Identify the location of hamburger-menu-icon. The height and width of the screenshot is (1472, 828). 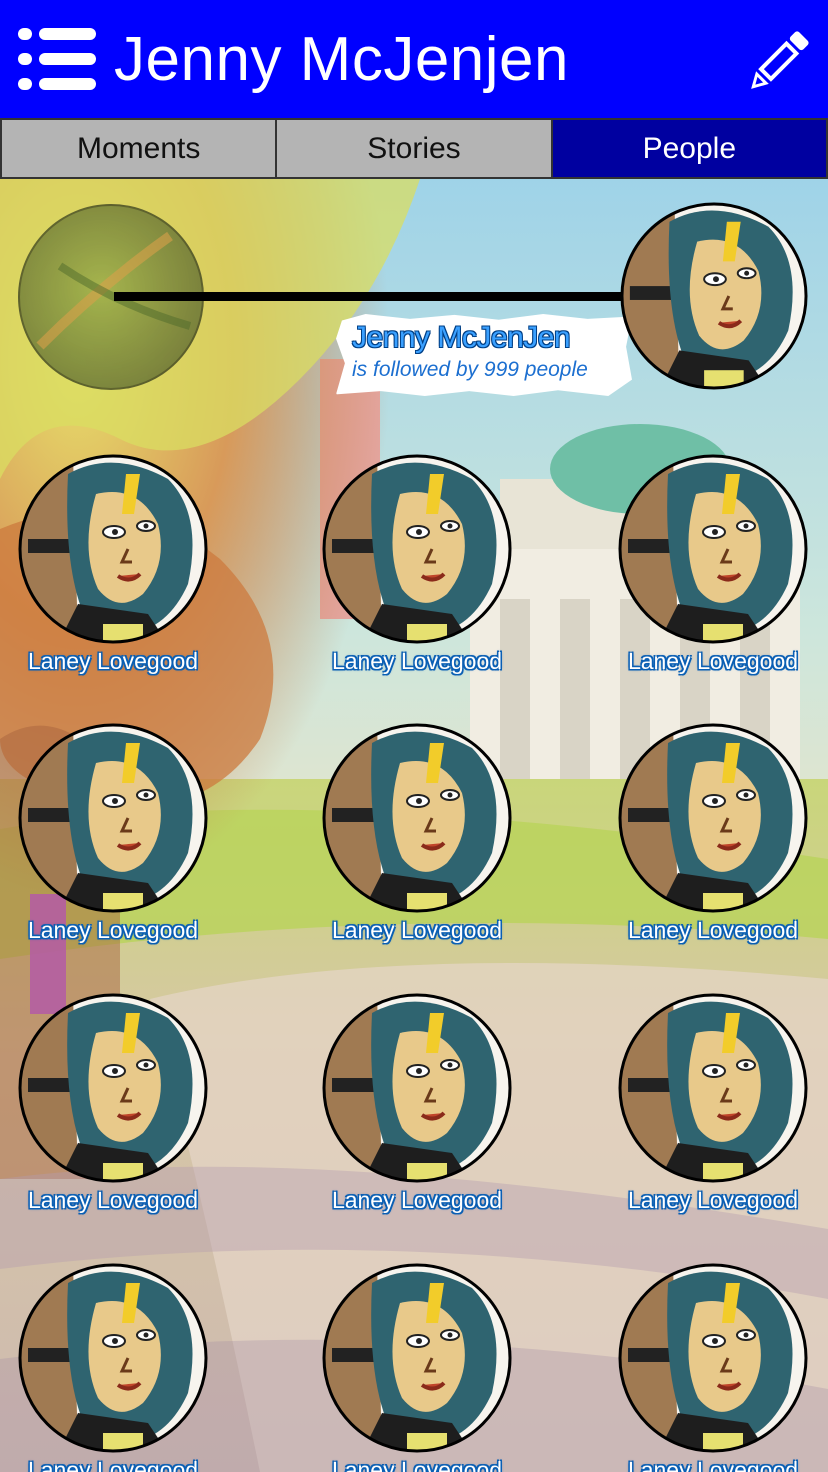
(57, 59).